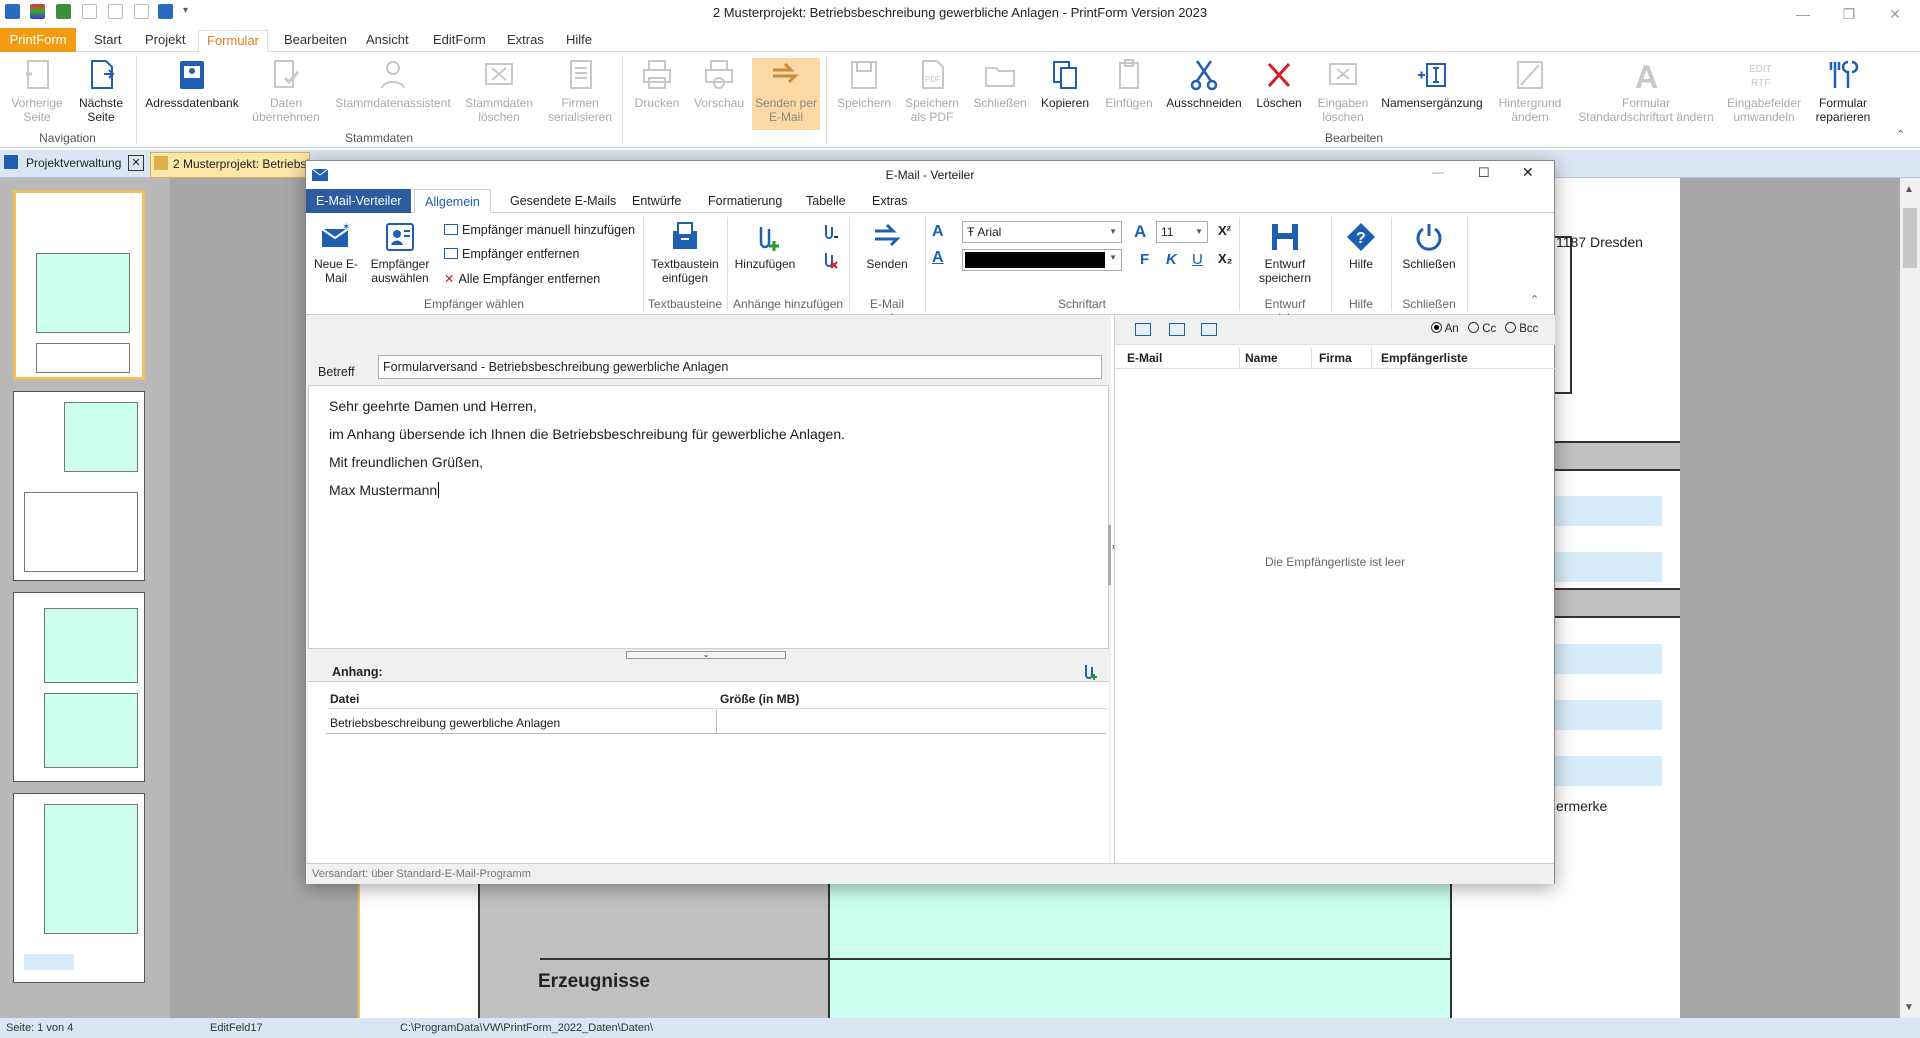  Describe the element at coordinates (192, 84) in the screenshot. I see `address-db-button: Adressdatenbank` at that location.